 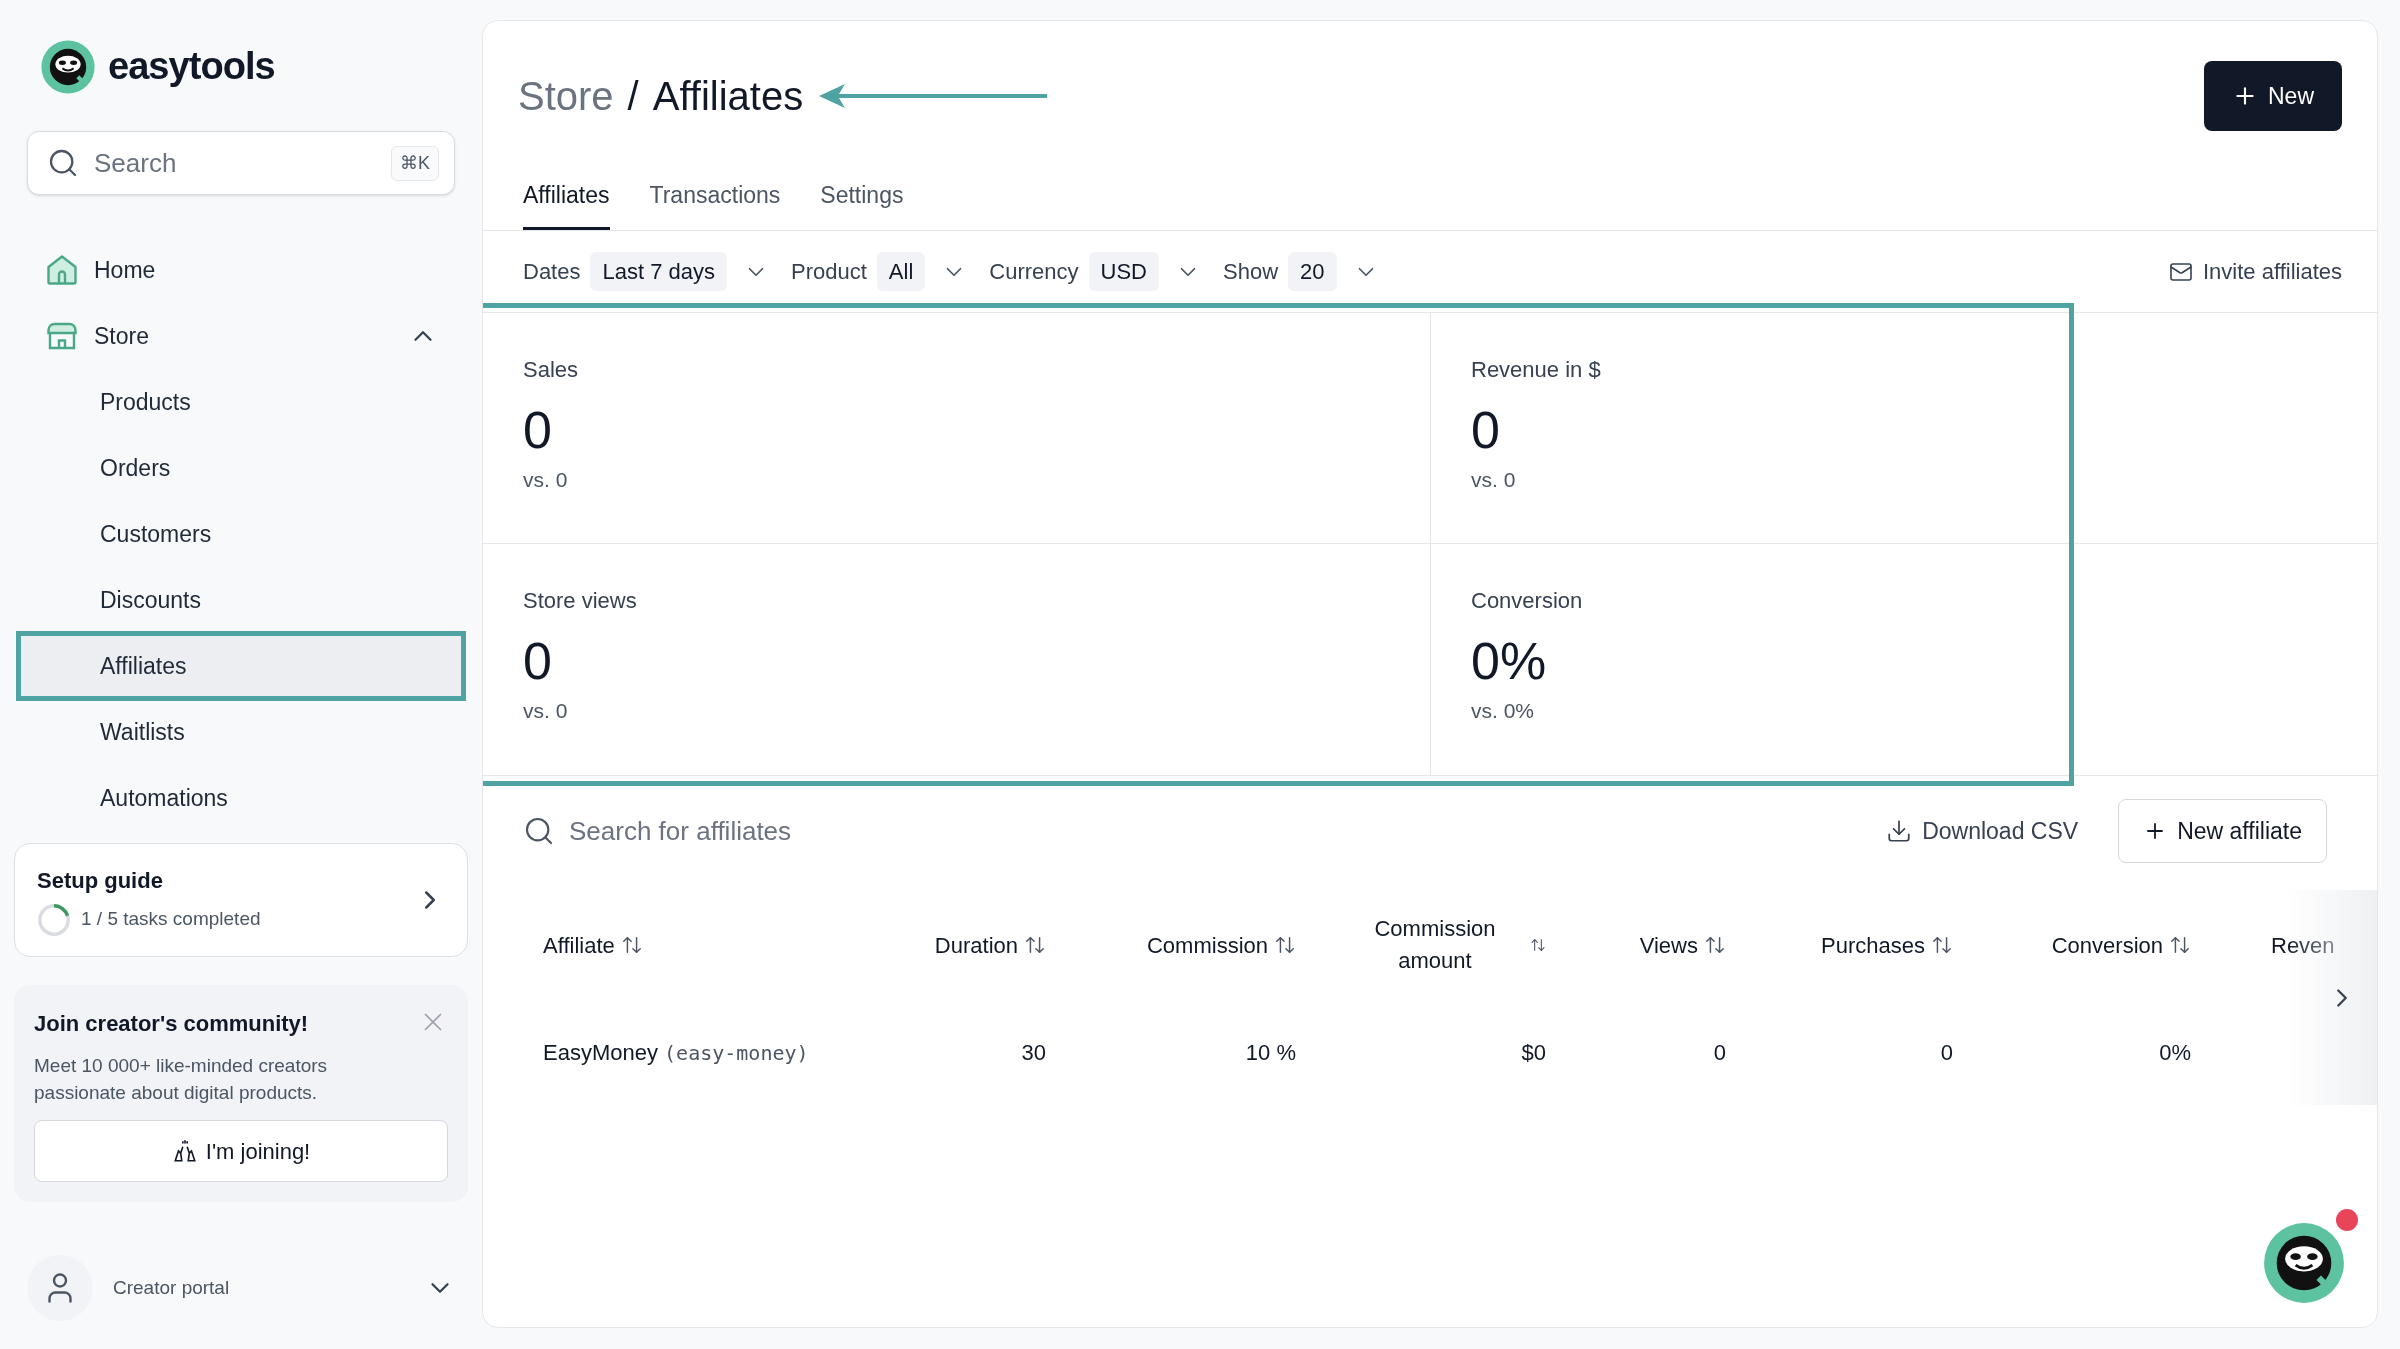 I want to click on home-icon, so click(x=62, y=270).